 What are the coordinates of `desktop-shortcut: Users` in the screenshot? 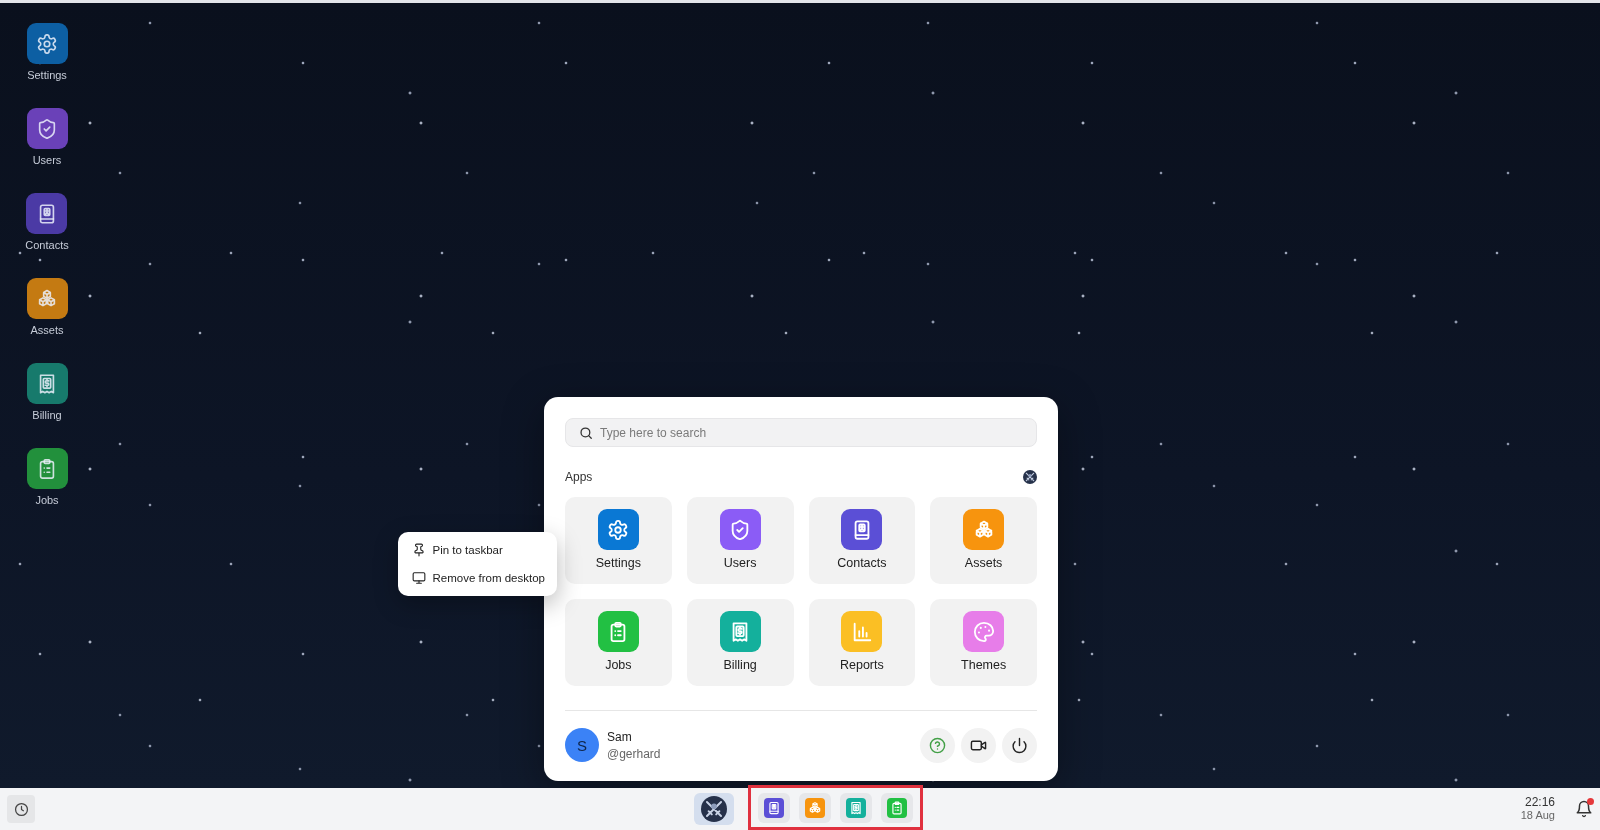 It's located at (47, 137).